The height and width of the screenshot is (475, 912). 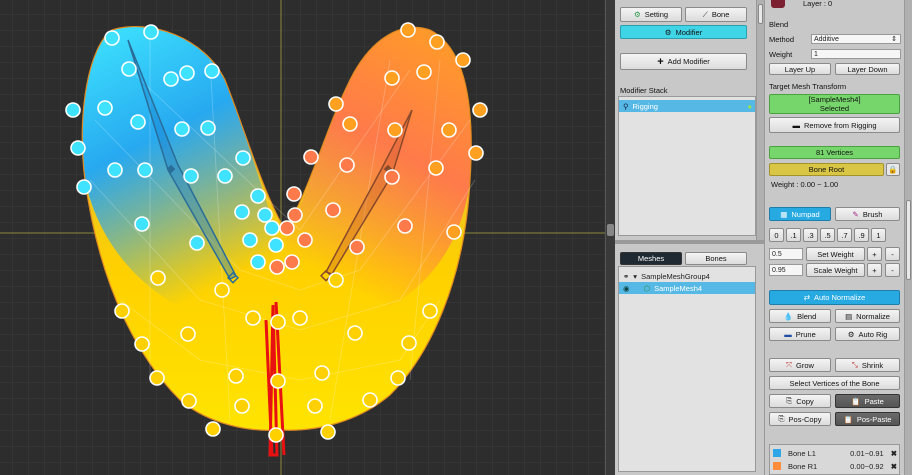 I want to click on bones-tab: Bones, so click(x=716, y=258).